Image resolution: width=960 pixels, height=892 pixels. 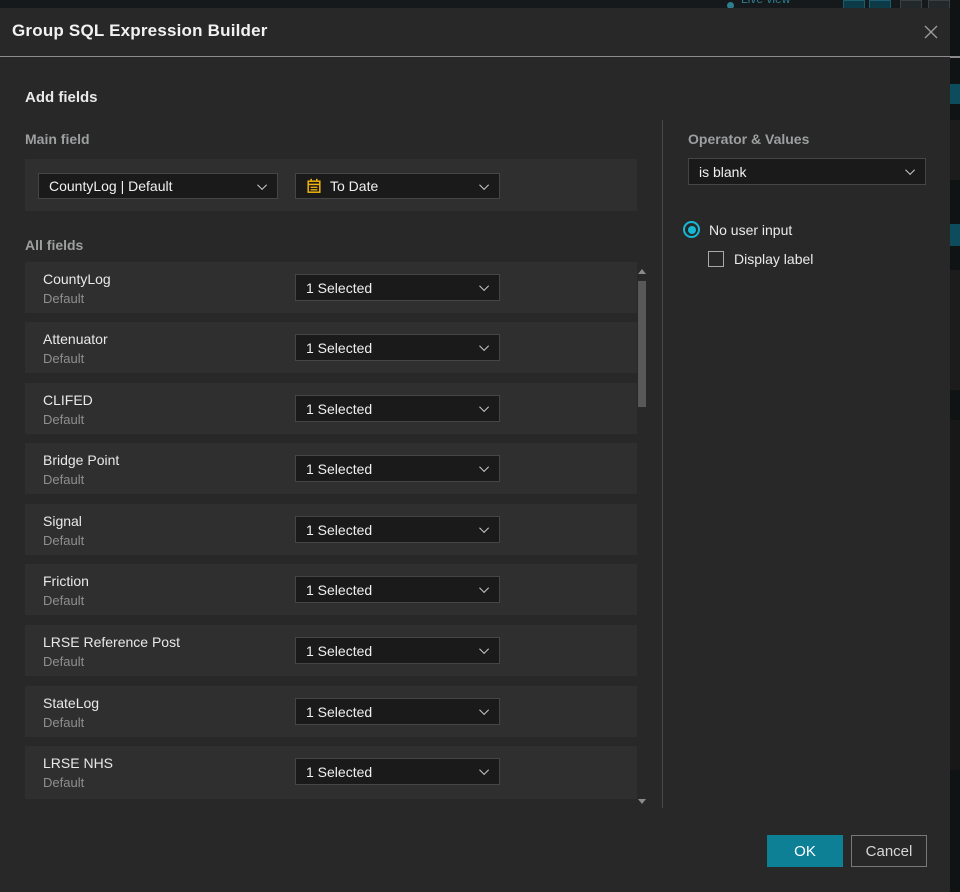 I want to click on field-name: Bridge Point, so click(x=81, y=460).